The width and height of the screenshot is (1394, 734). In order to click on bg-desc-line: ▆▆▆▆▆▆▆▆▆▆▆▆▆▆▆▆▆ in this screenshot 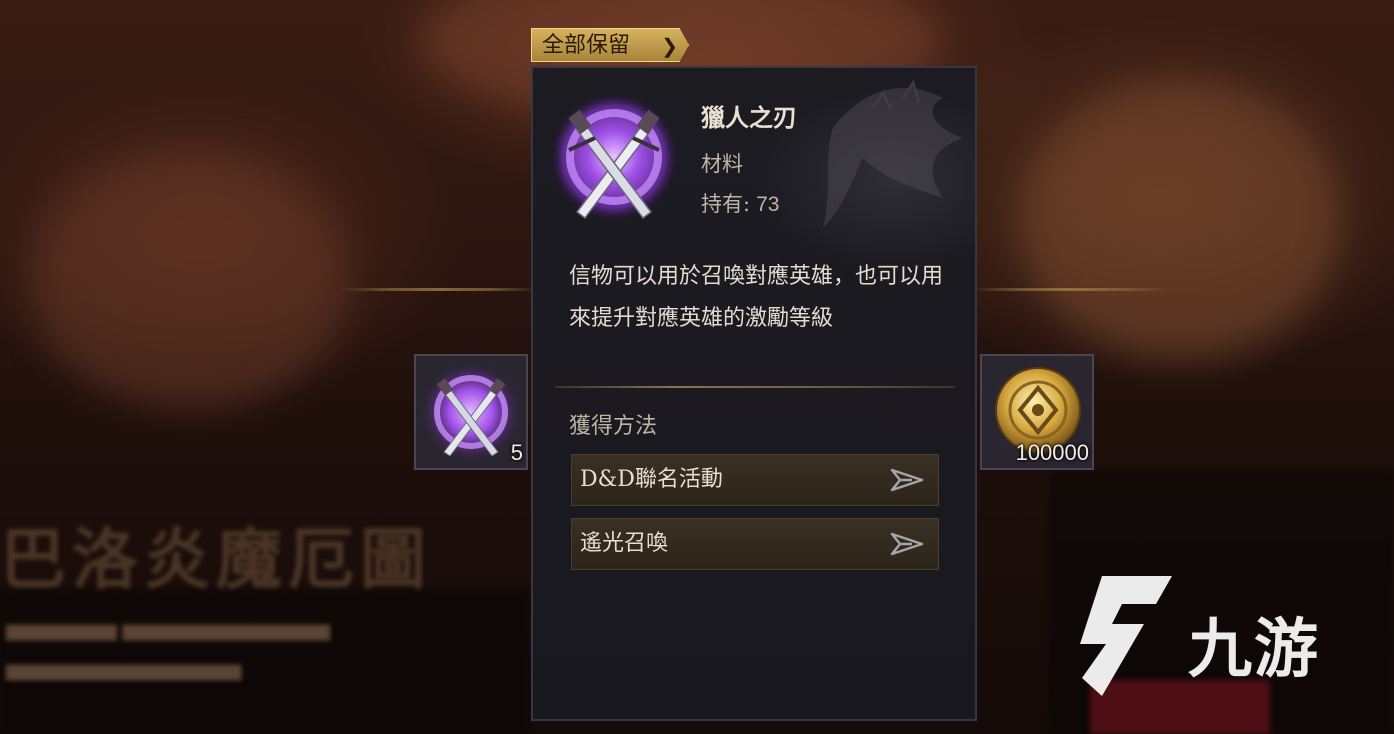, I will do `click(124, 670)`.